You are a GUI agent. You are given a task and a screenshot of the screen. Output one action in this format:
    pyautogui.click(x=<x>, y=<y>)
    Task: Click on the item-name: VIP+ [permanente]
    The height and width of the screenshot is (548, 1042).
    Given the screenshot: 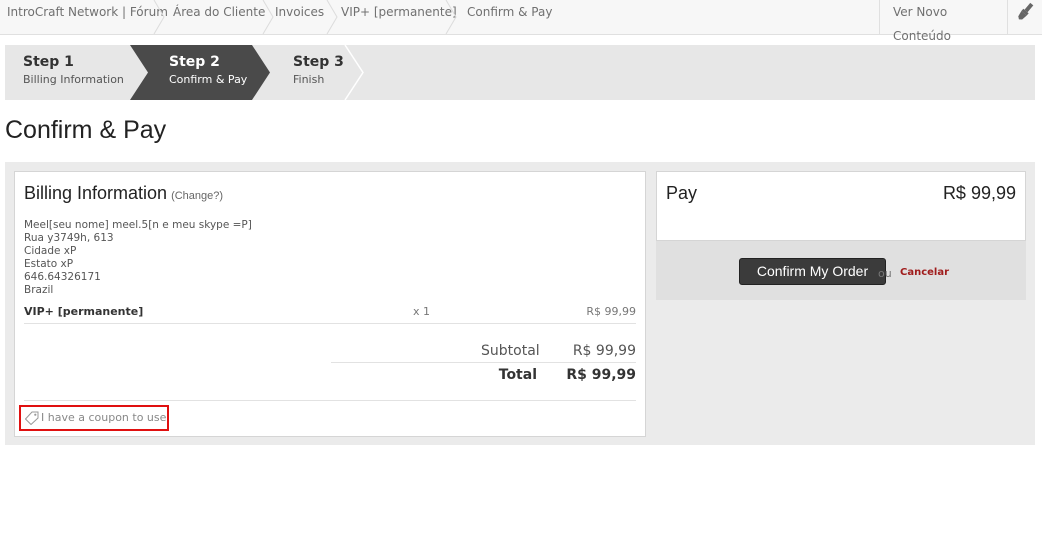 What is the action you would take?
    pyautogui.click(x=84, y=311)
    